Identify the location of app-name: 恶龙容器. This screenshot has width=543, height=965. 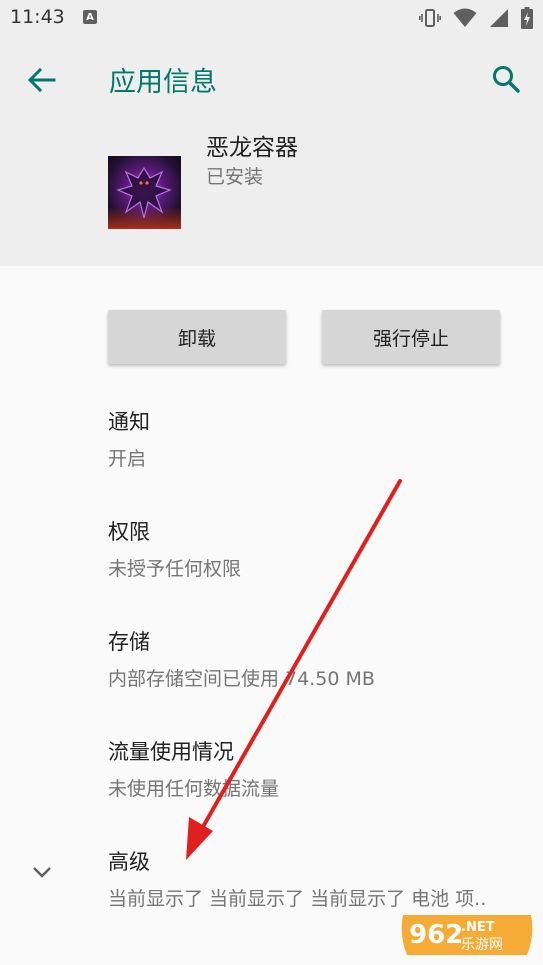
(252, 148).